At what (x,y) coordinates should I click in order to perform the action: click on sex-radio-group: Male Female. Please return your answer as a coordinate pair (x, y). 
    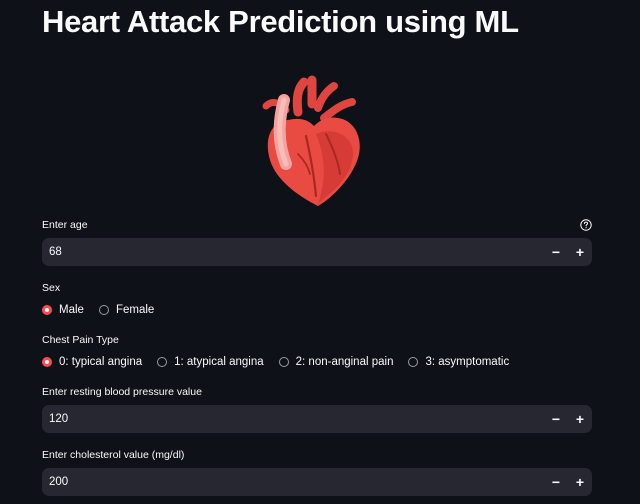
    Looking at the image, I should click on (105, 310).